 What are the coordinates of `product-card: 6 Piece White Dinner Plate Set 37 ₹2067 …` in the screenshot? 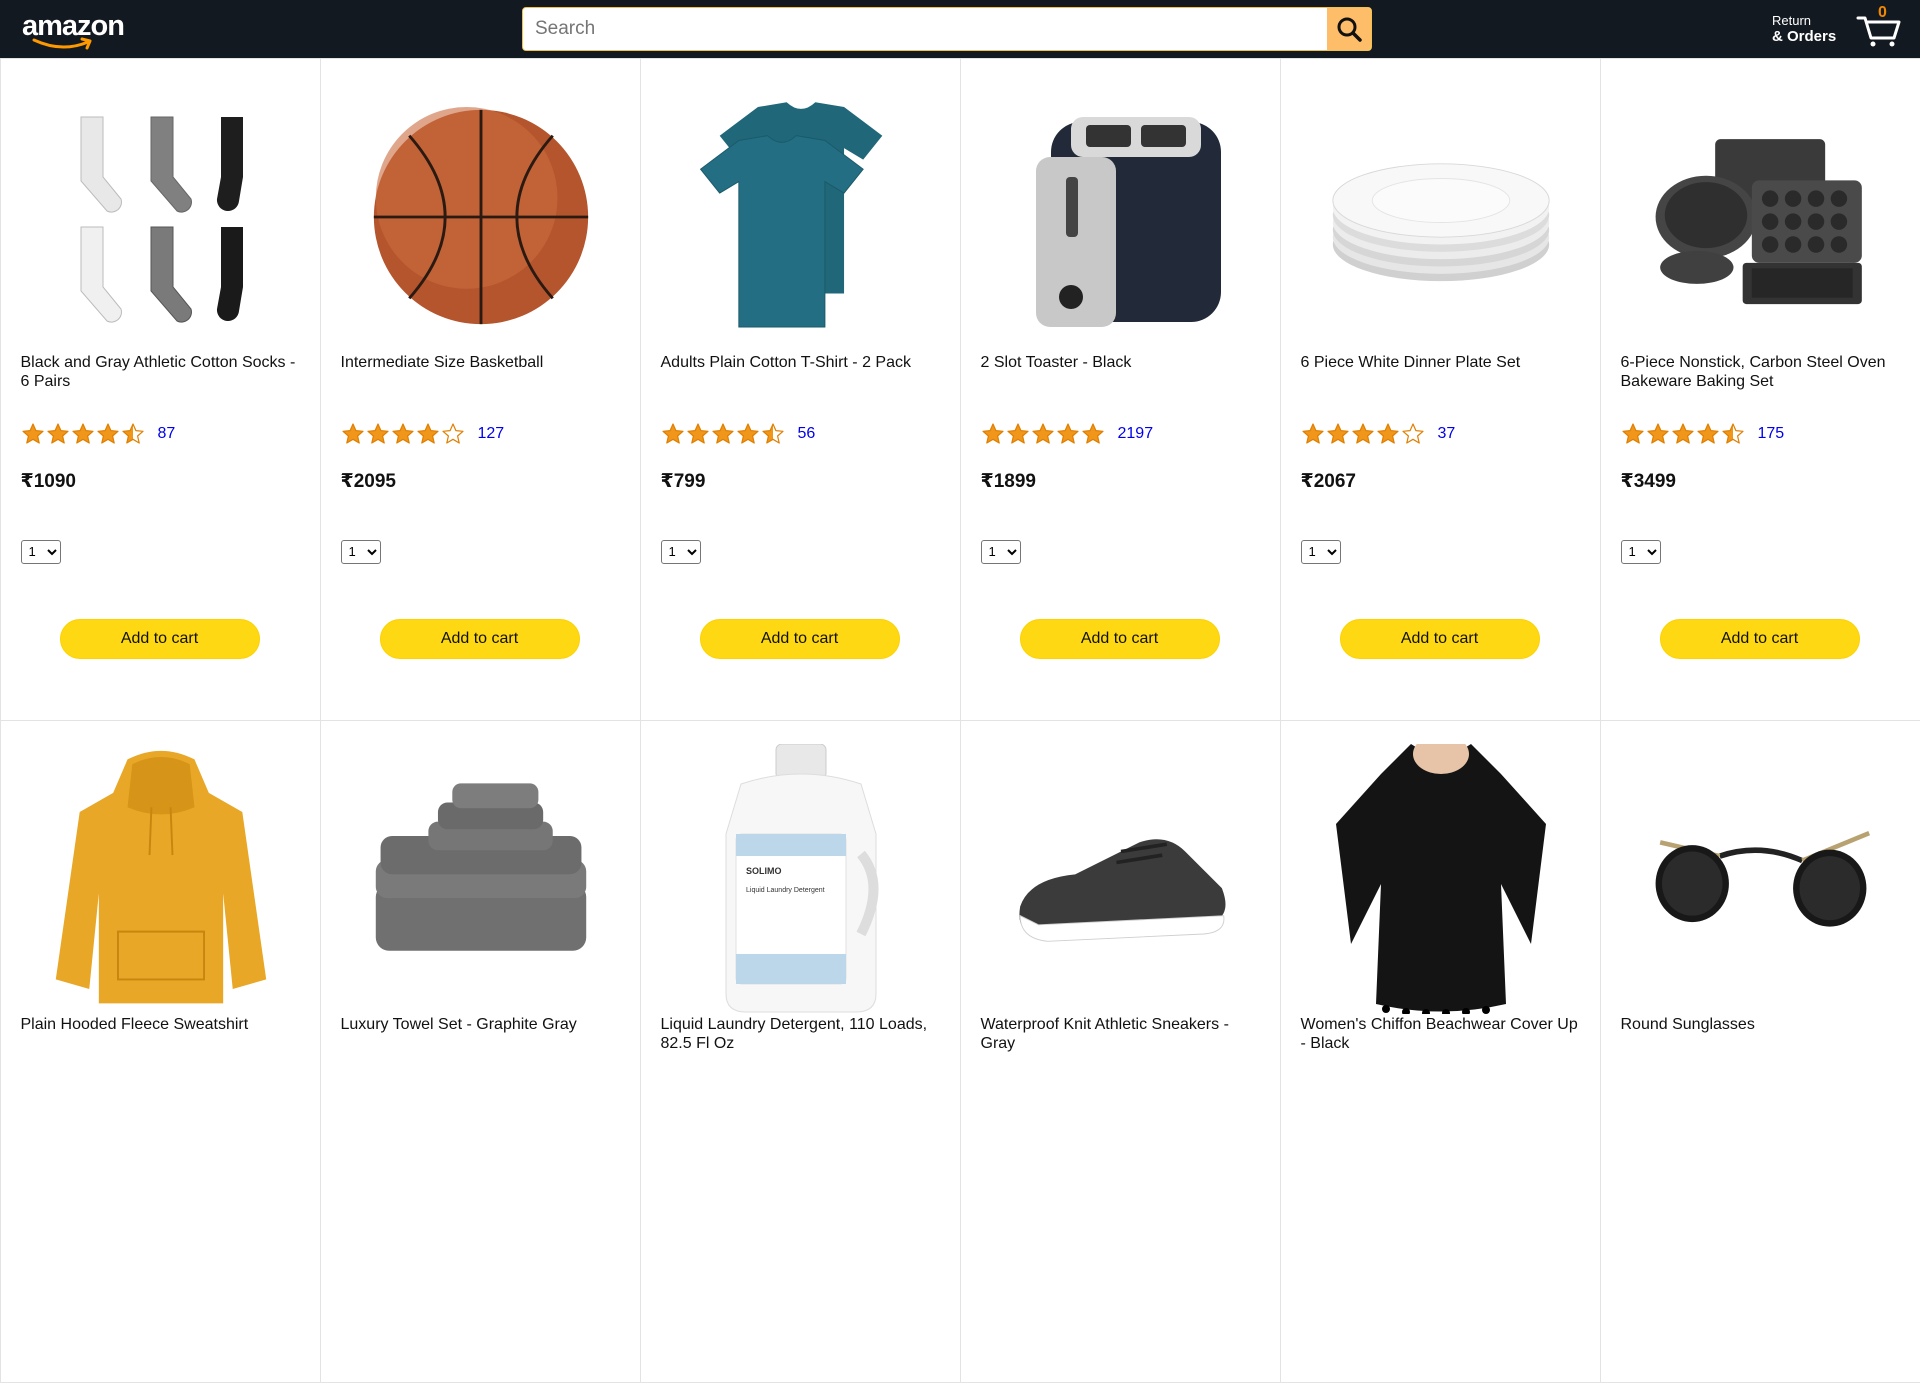 It's located at (1440, 389).